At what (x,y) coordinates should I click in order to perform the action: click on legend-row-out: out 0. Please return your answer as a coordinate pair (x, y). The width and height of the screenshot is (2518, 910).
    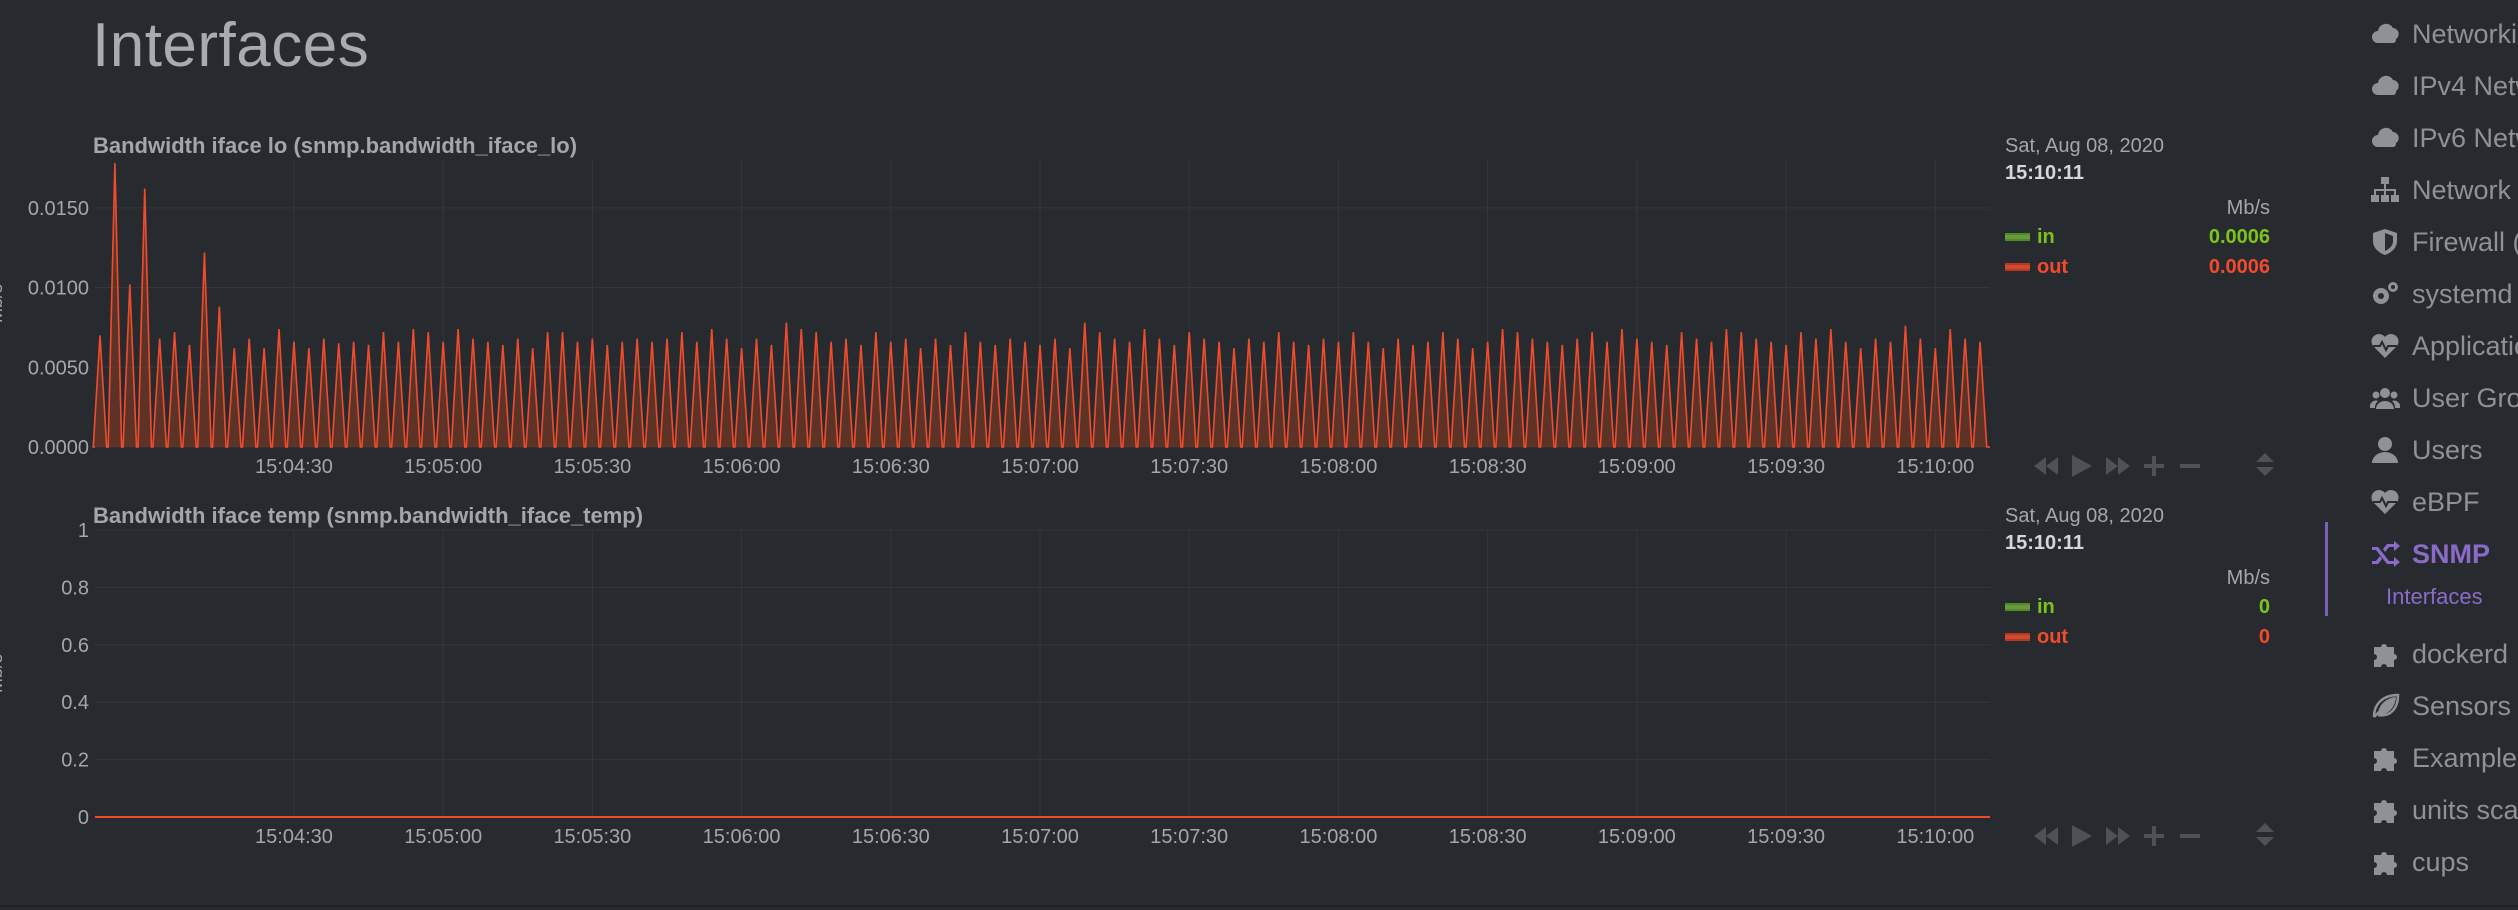
    Looking at the image, I should click on (2137, 637).